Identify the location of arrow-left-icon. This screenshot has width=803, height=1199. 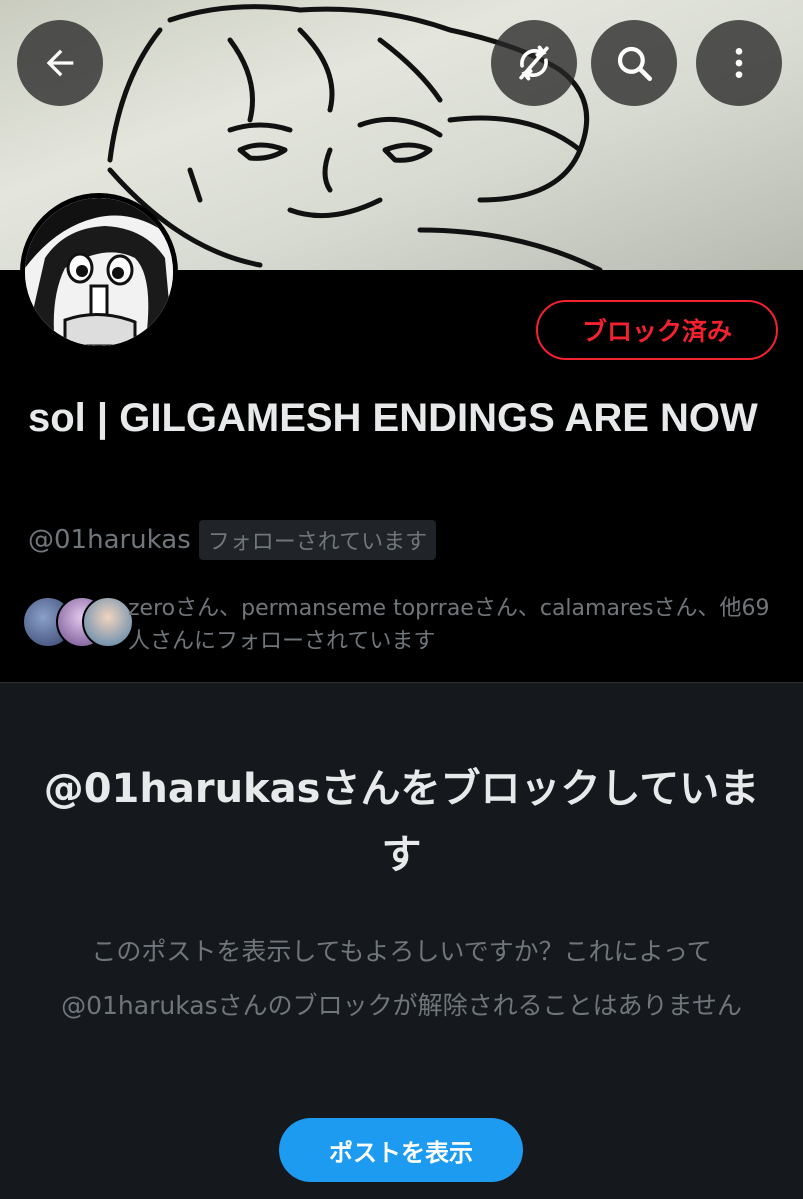
(60, 63).